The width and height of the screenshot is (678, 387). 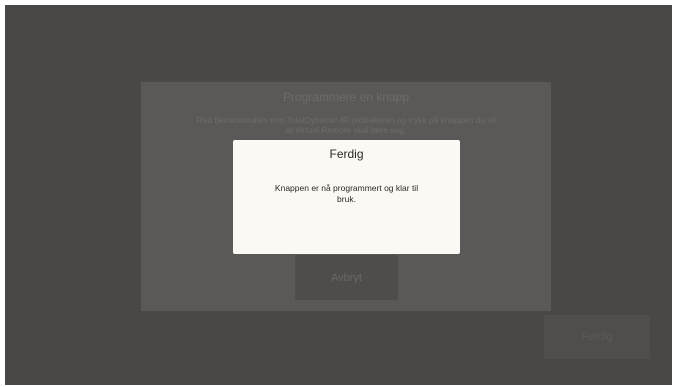 What do you see at coordinates (346, 154) in the screenshot?
I see `modal-title: Ferdig` at bounding box center [346, 154].